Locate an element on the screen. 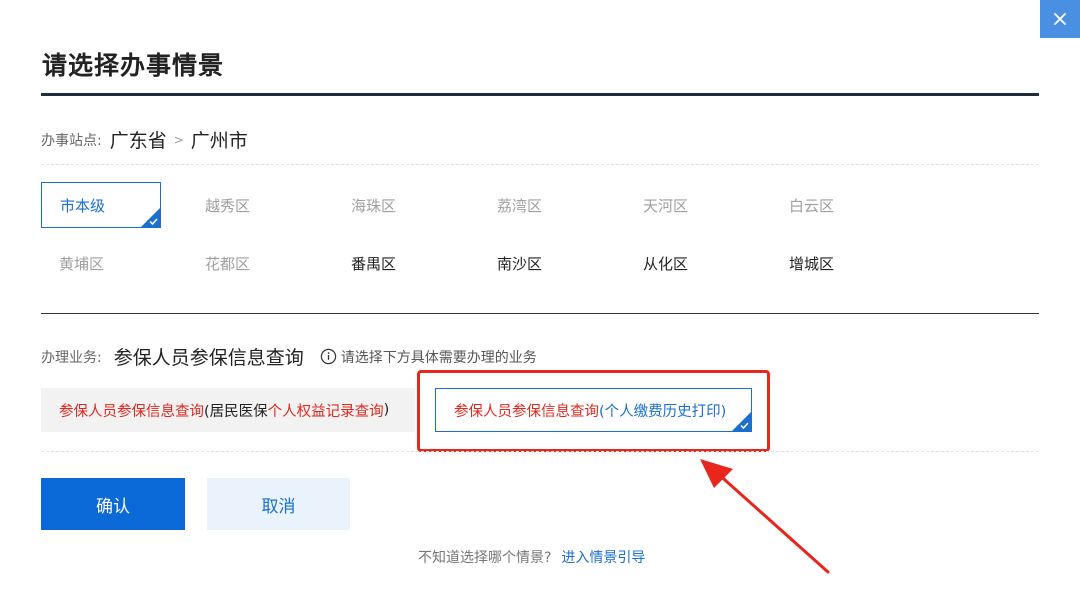 The height and width of the screenshot is (612, 1080). district-label: 从化区 is located at coordinates (666, 263).